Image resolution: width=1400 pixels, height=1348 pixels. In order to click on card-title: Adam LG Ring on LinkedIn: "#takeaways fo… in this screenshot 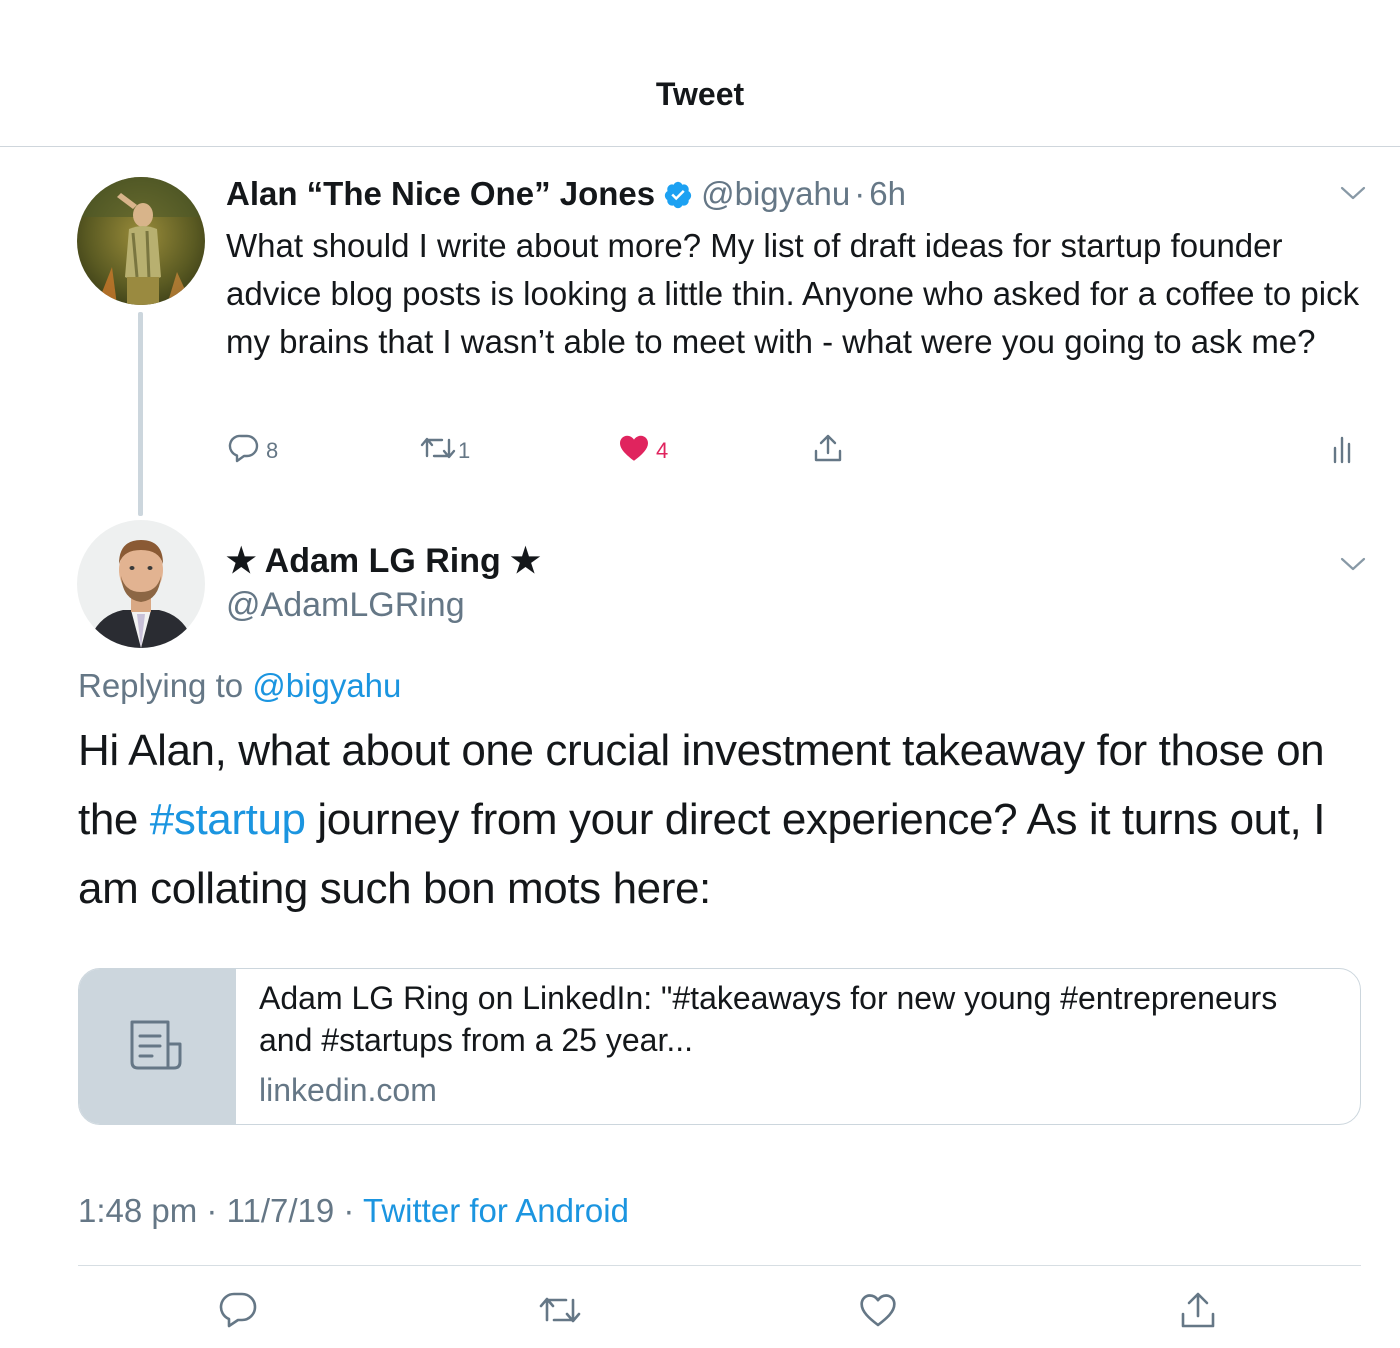, I will do `click(768, 1019)`.